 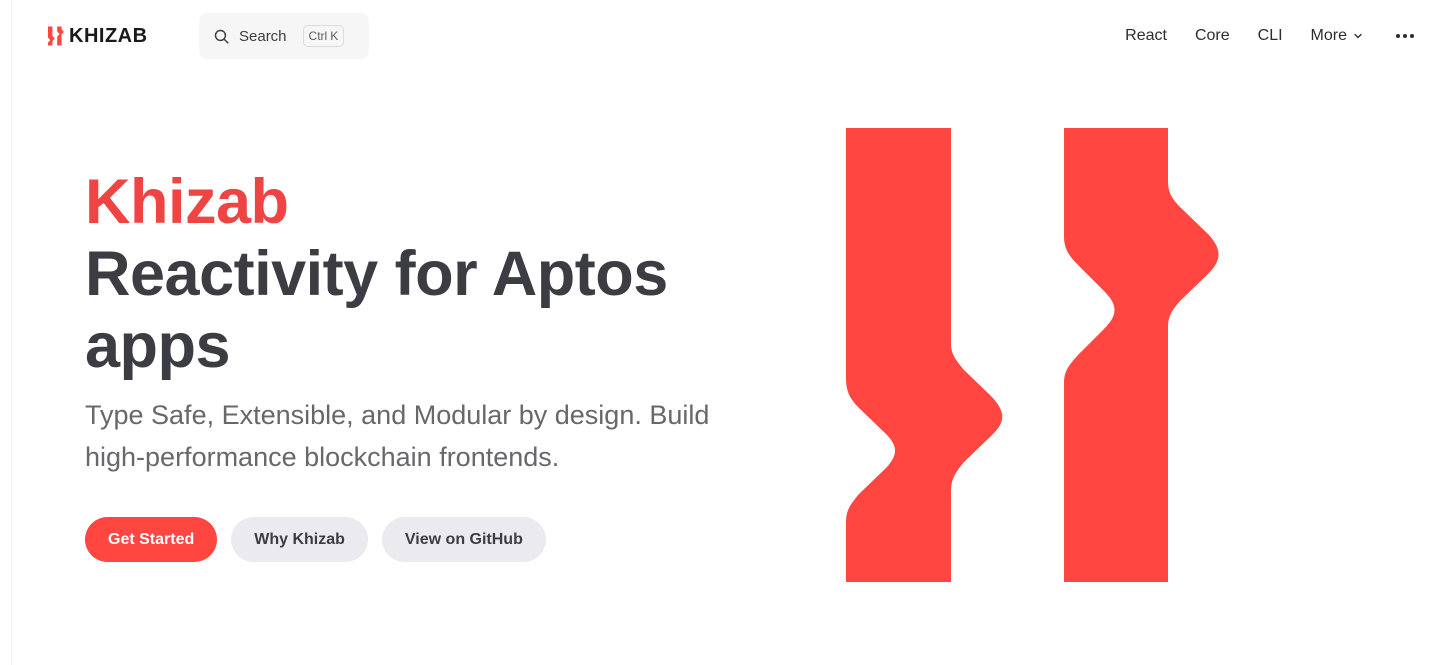 What do you see at coordinates (318, 36) in the screenshot?
I see `shortcut-modifier: Ctrl` at bounding box center [318, 36].